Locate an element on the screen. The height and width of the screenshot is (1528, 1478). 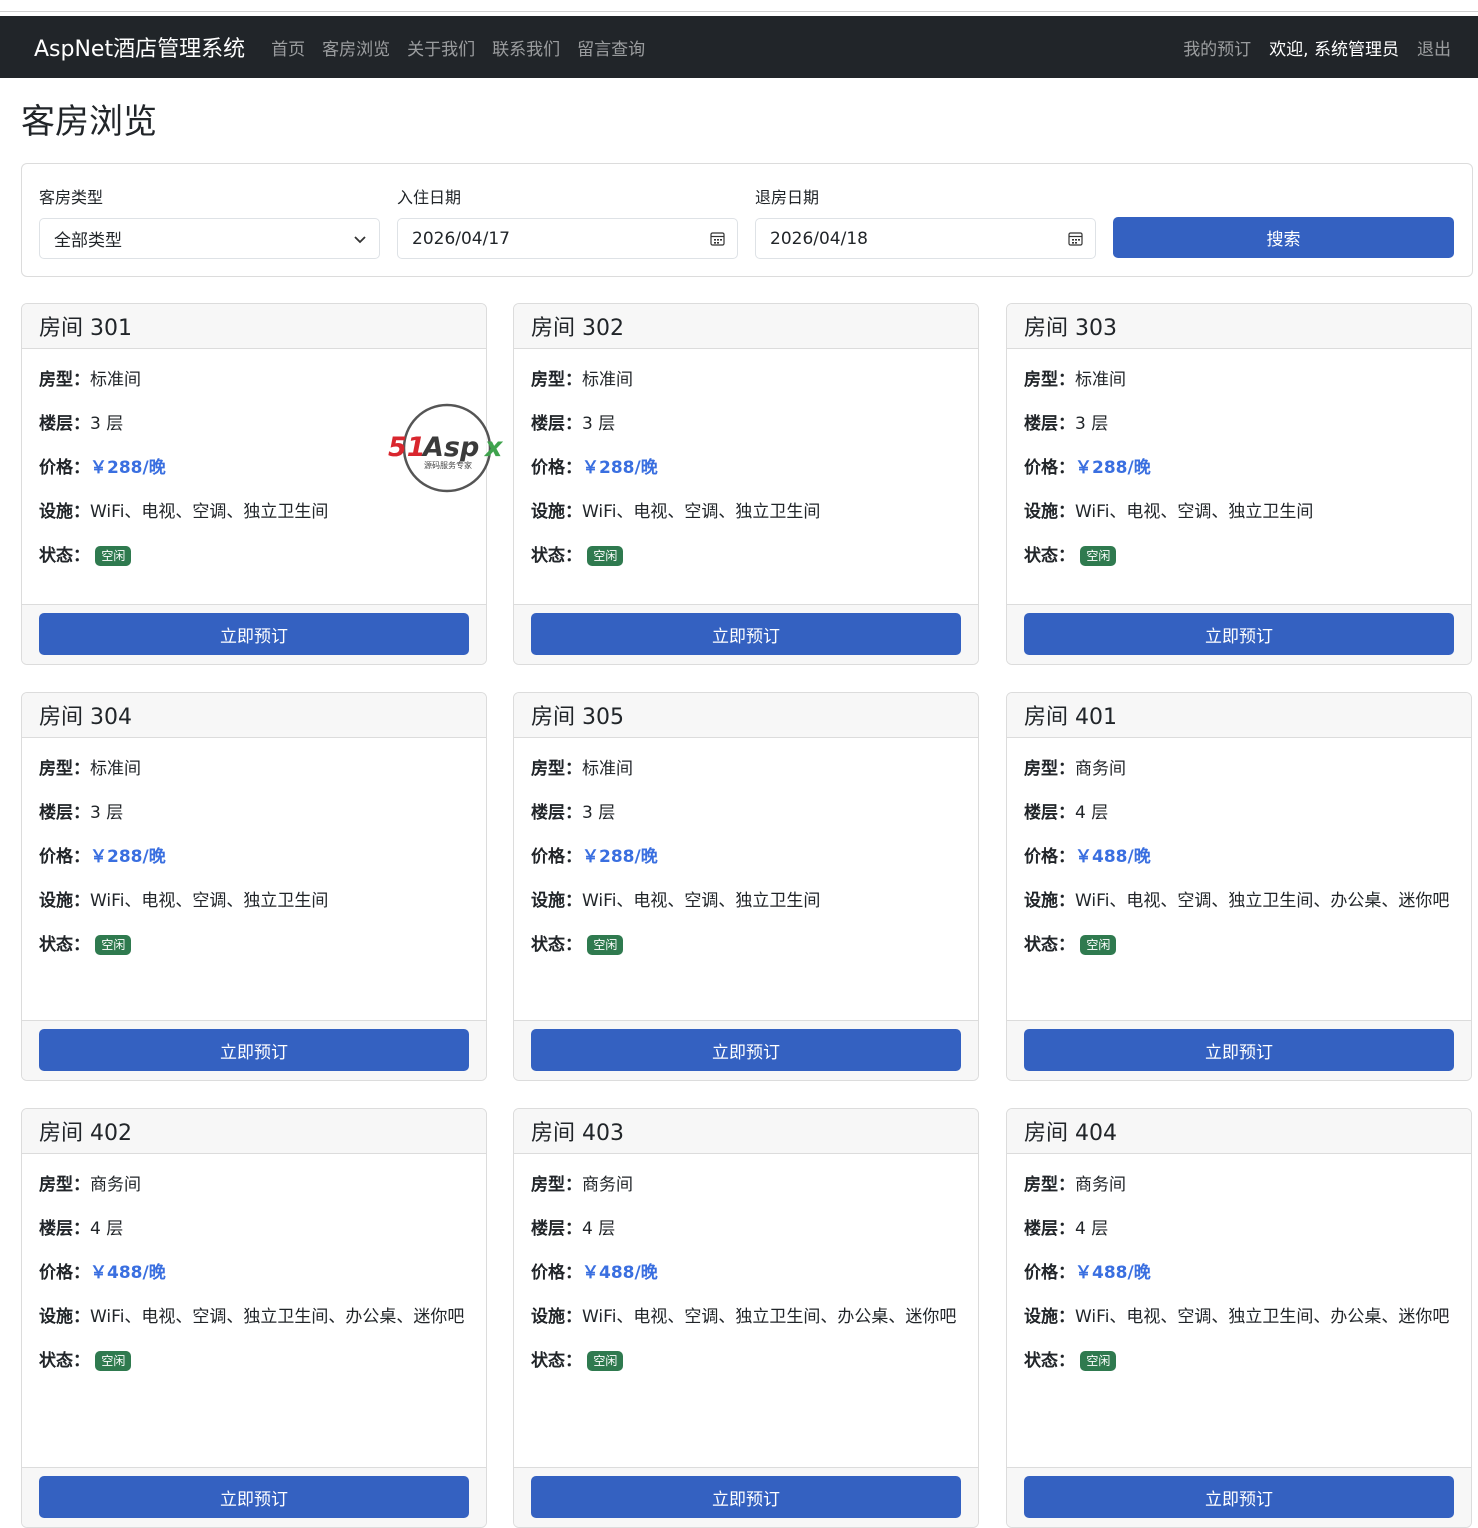
checkin-field: 入住日期 2026/04/17 is located at coordinates (567, 221).